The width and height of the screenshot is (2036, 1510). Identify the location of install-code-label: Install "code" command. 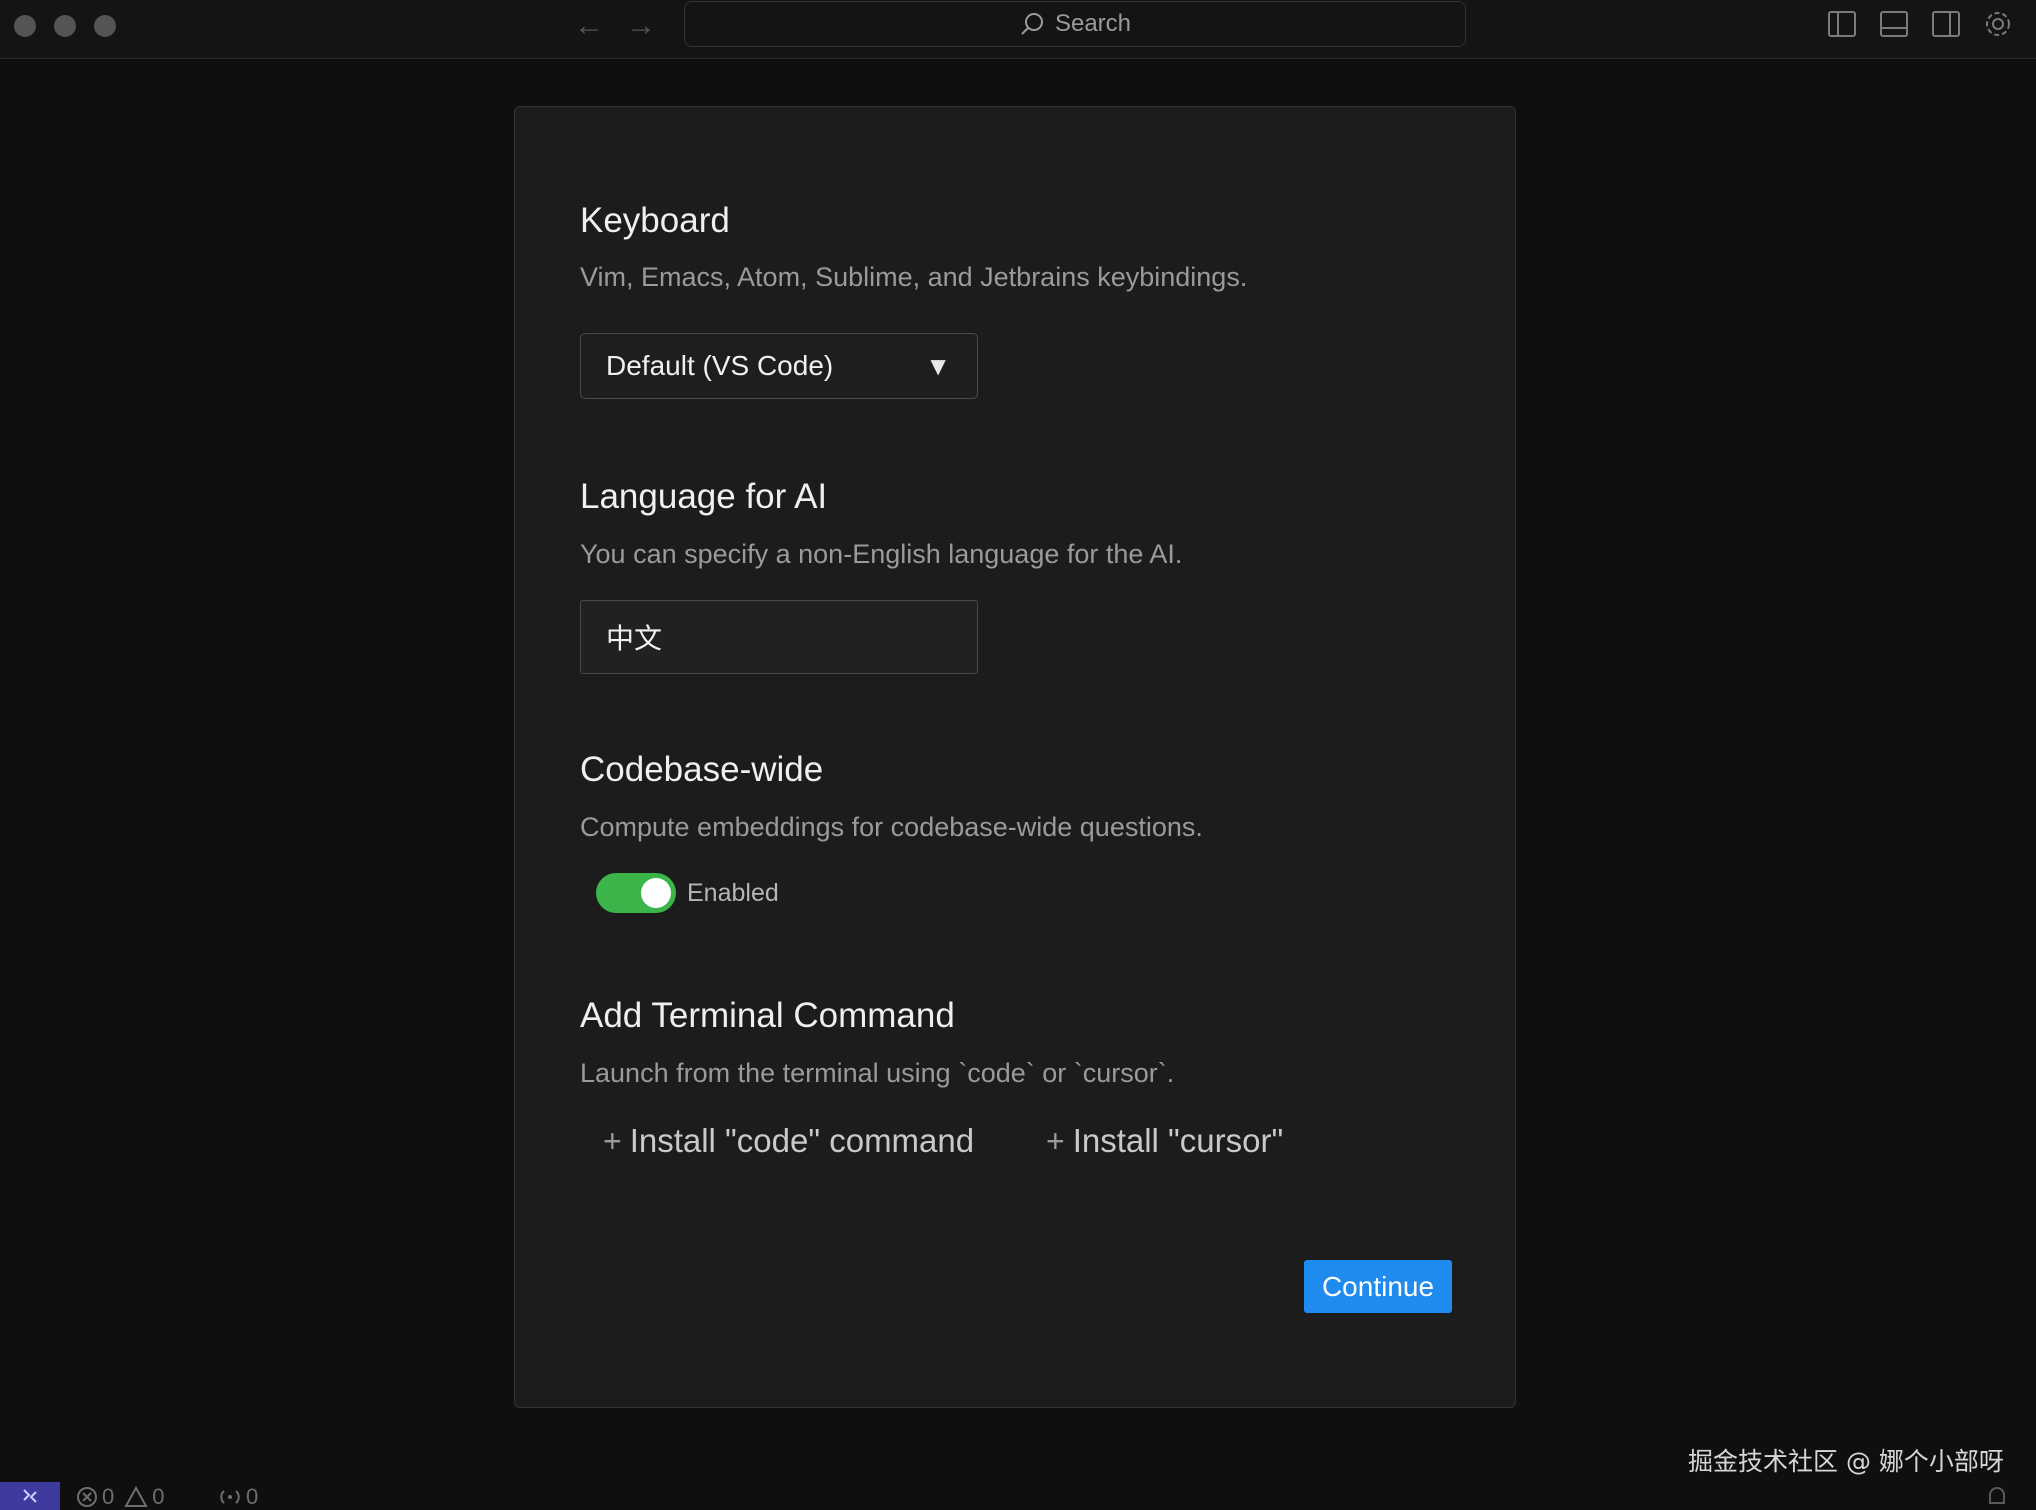
(802, 1140).